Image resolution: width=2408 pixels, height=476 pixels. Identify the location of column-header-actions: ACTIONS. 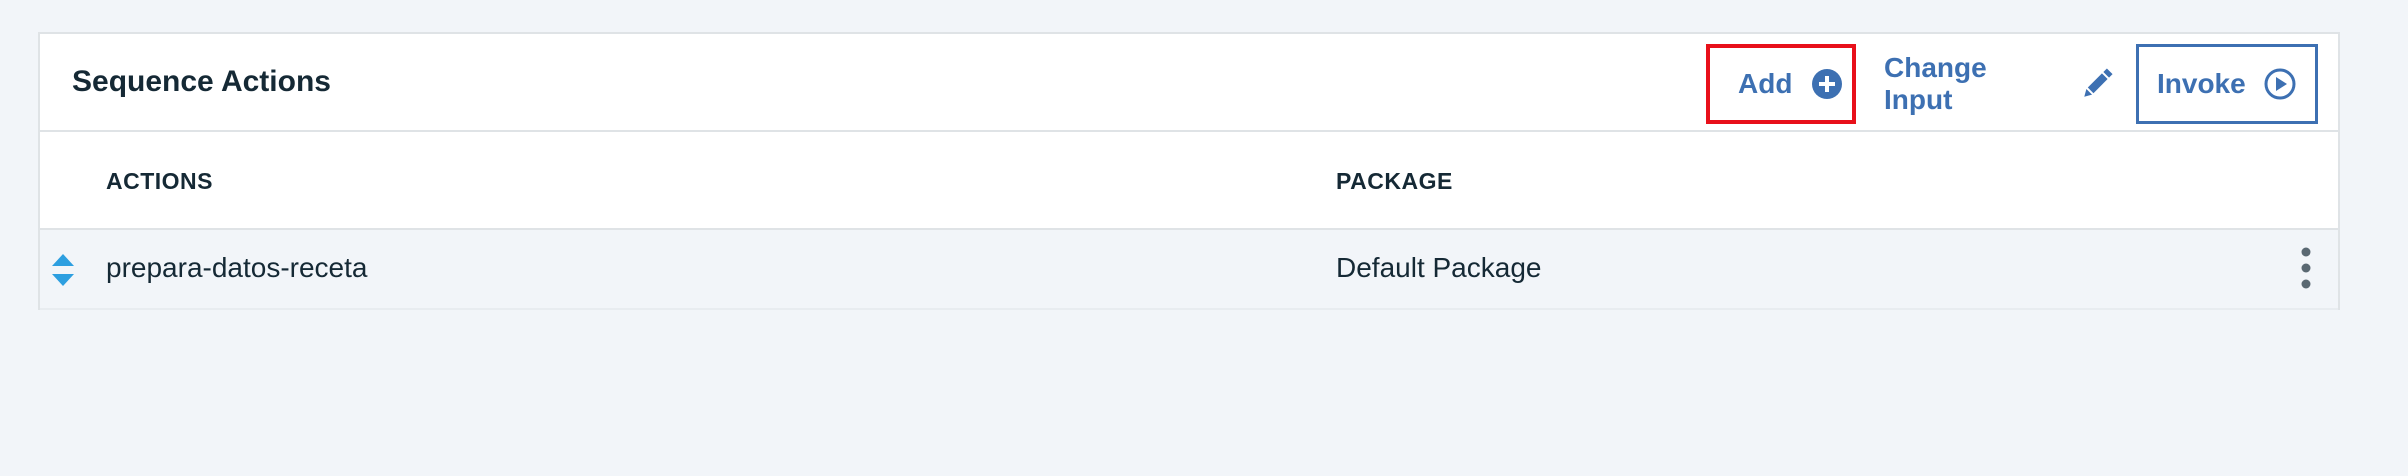
(159, 181).